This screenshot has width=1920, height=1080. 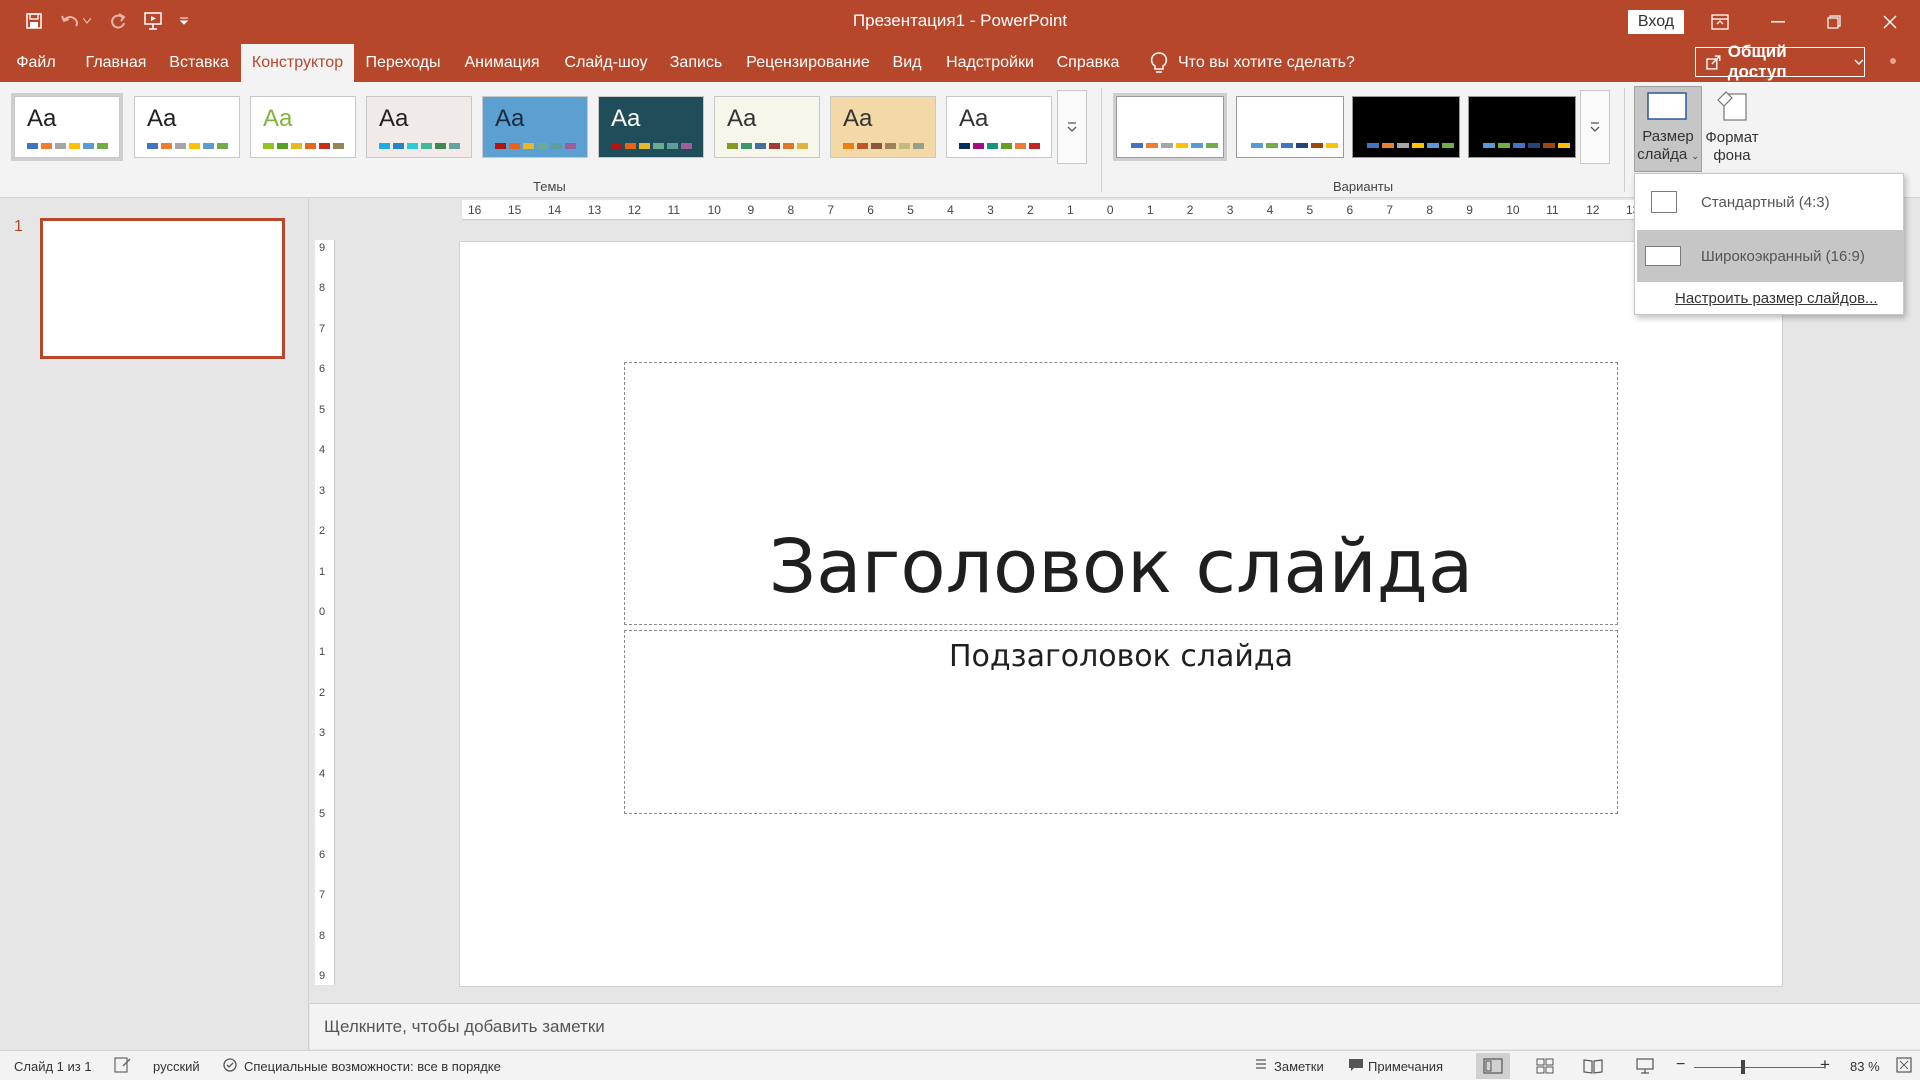 I want to click on undo-dropdown-icon, so click(x=87, y=21).